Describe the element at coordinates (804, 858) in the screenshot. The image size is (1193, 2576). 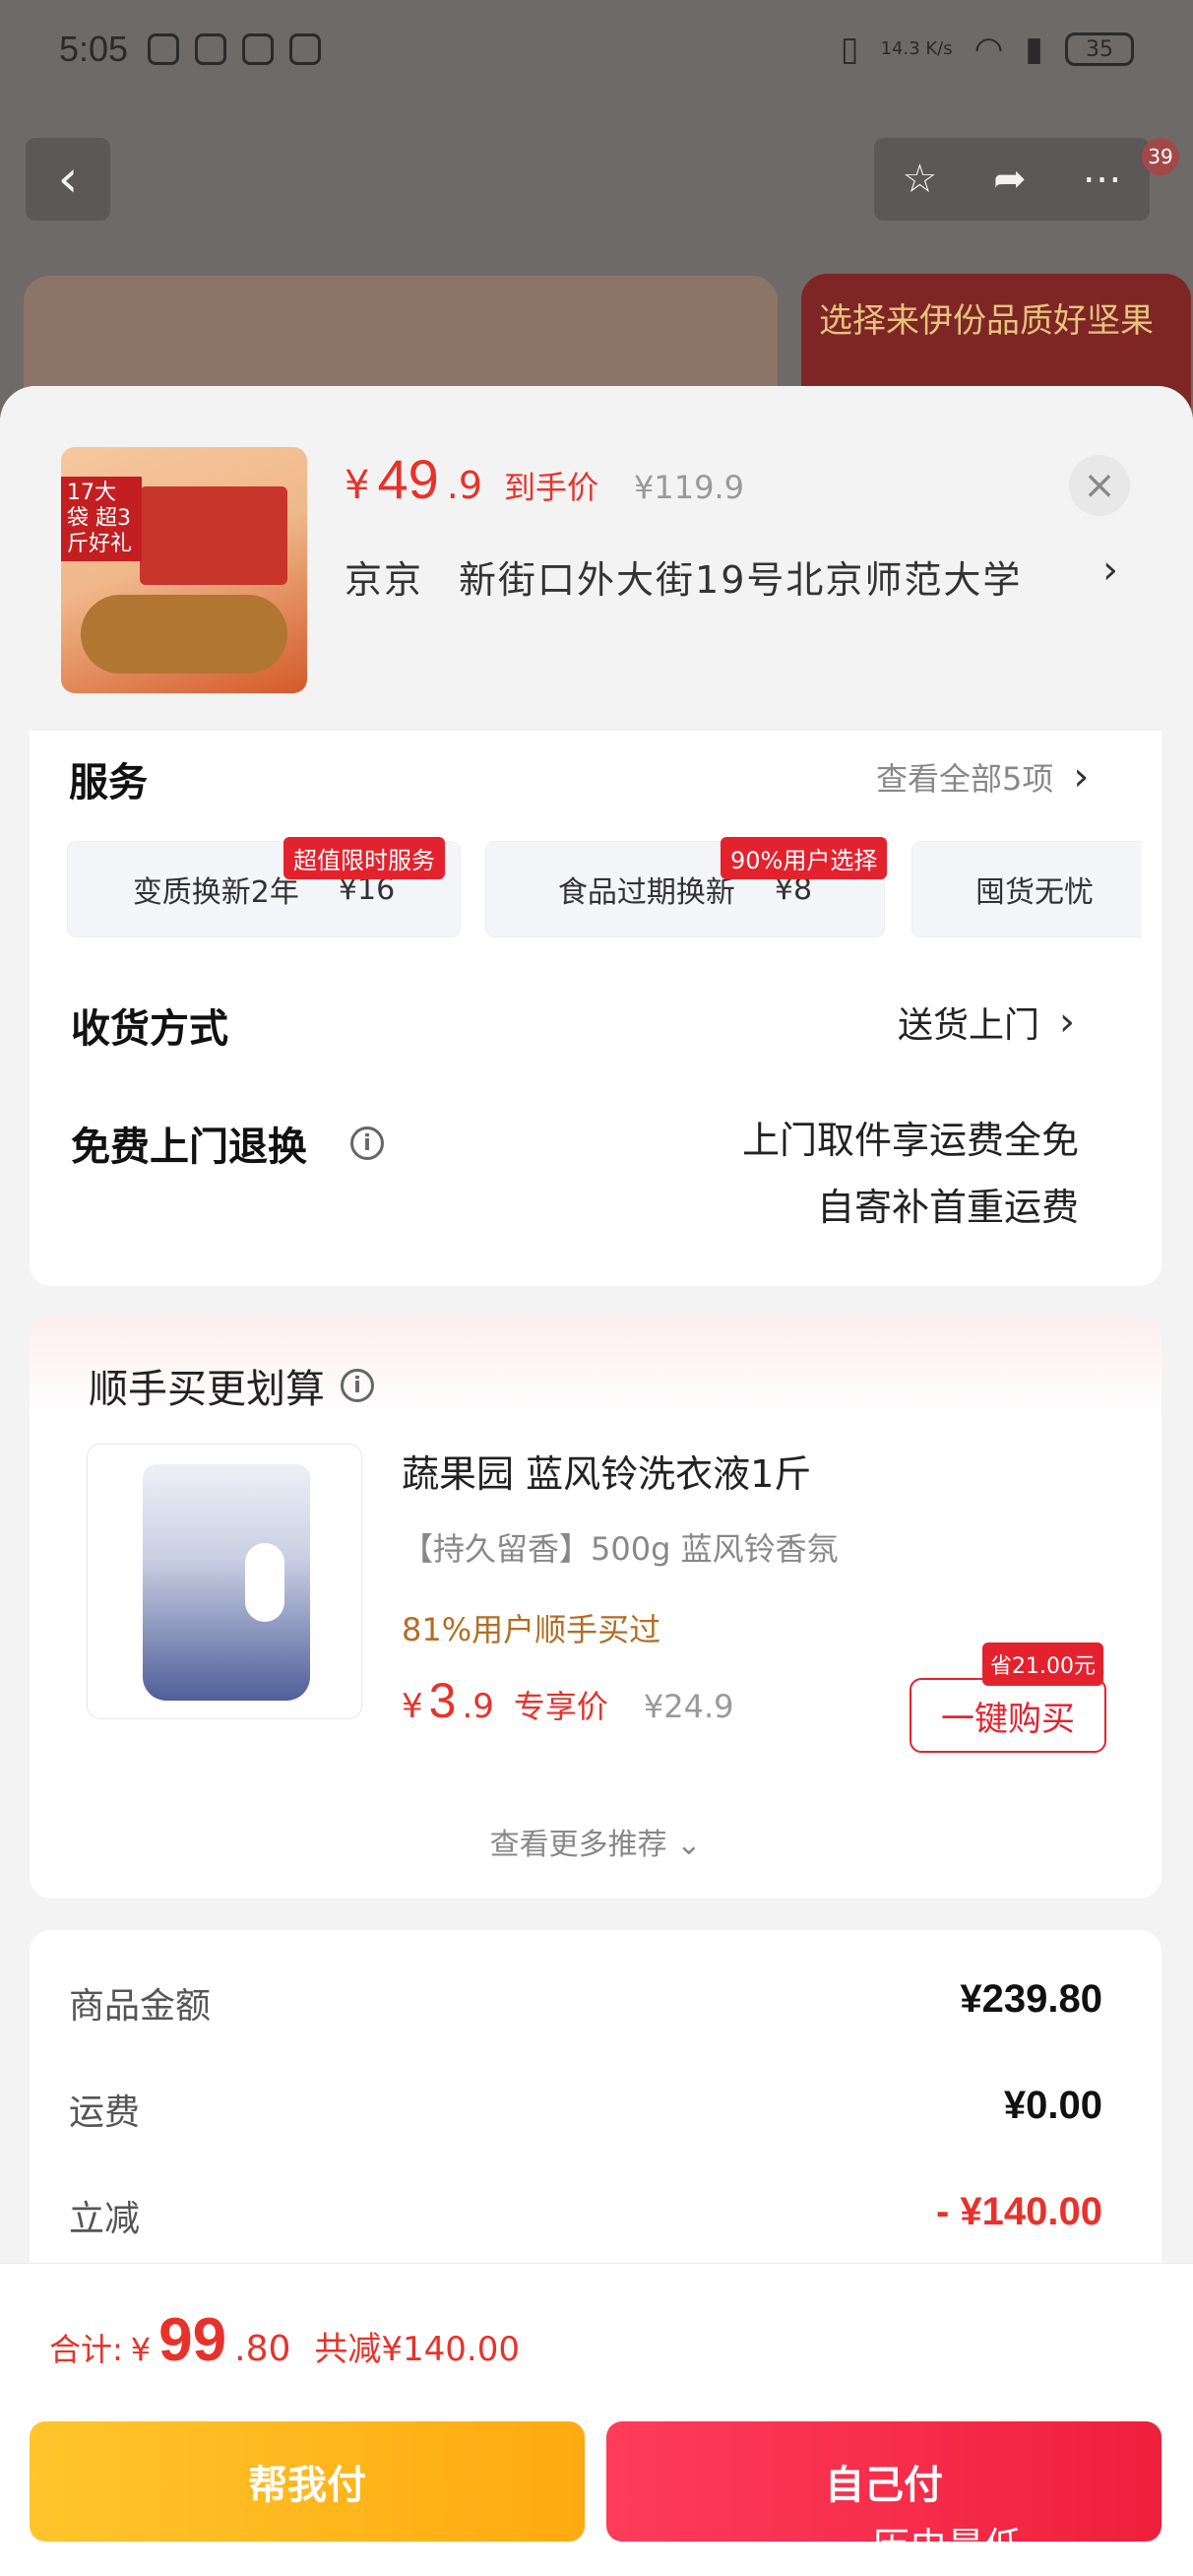
I see `chip-badge: 90%用户选择` at that location.